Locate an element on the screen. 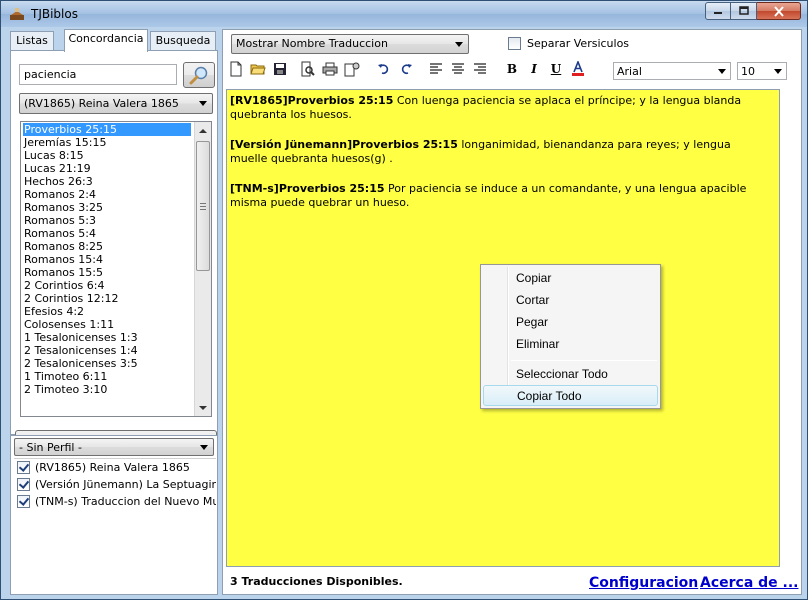  print-preview-button is located at coordinates (308, 69).